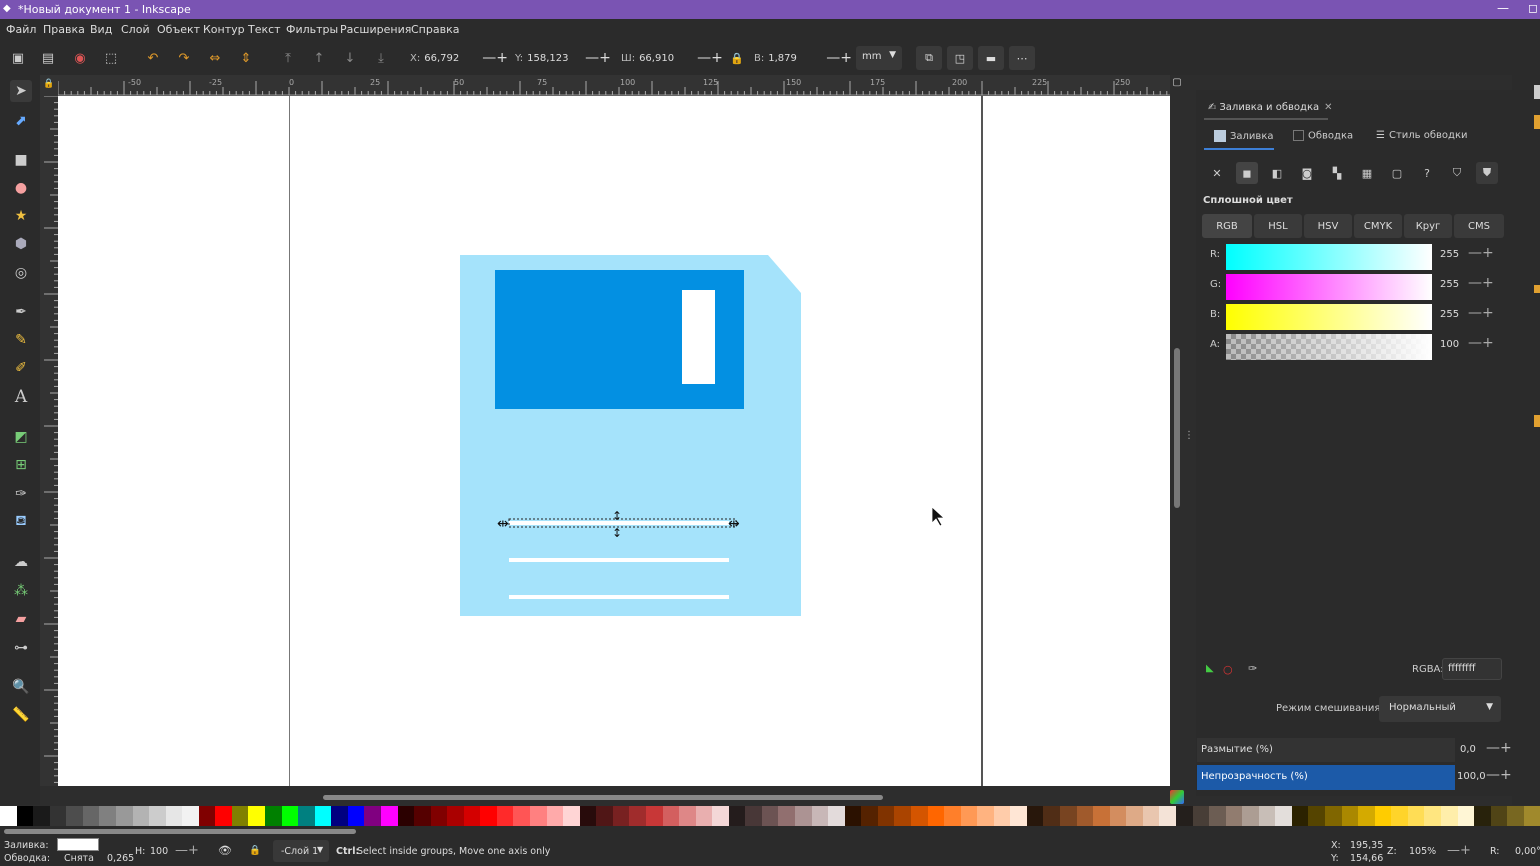  What do you see at coordinates (49, 85) in the screenshot?
I see `ruler-lock-icon: 🔒` at bounding box center [49, 85].